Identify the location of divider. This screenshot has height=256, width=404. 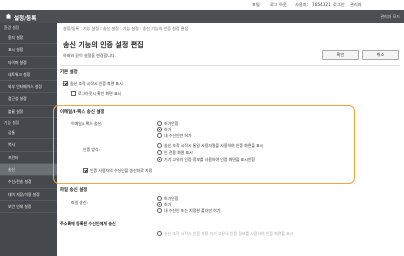
(230, 65).